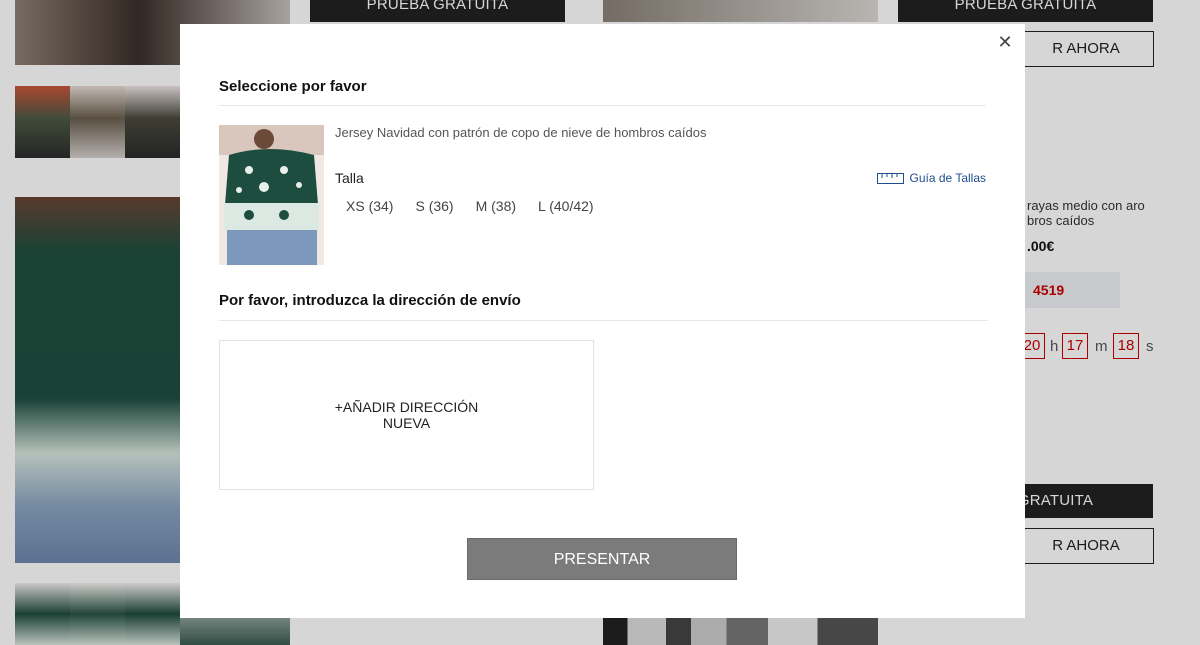 The height and width of the screenshot is (645, 1200). I want to click on add-address-button: +AÑADIR DIRECCIÓN NUEVA, so click(406, 415).